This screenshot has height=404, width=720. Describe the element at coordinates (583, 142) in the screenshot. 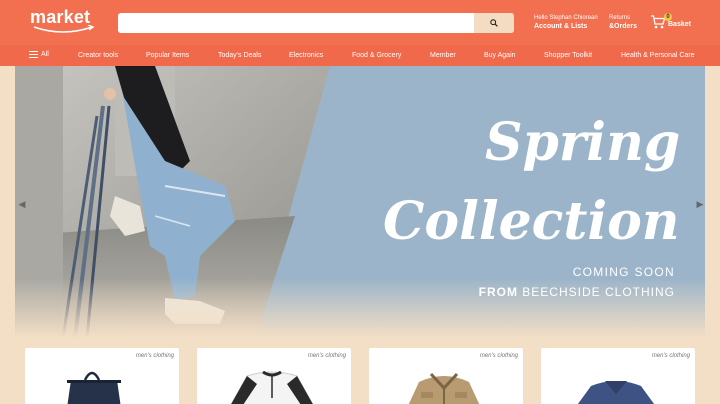

I see `hero-title-spring: Spring` at that location.